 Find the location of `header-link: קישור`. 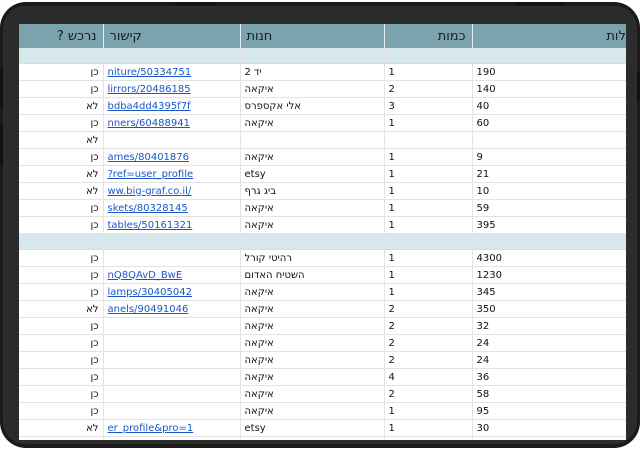

header-link: קישור is located at coordinates (171, 36).